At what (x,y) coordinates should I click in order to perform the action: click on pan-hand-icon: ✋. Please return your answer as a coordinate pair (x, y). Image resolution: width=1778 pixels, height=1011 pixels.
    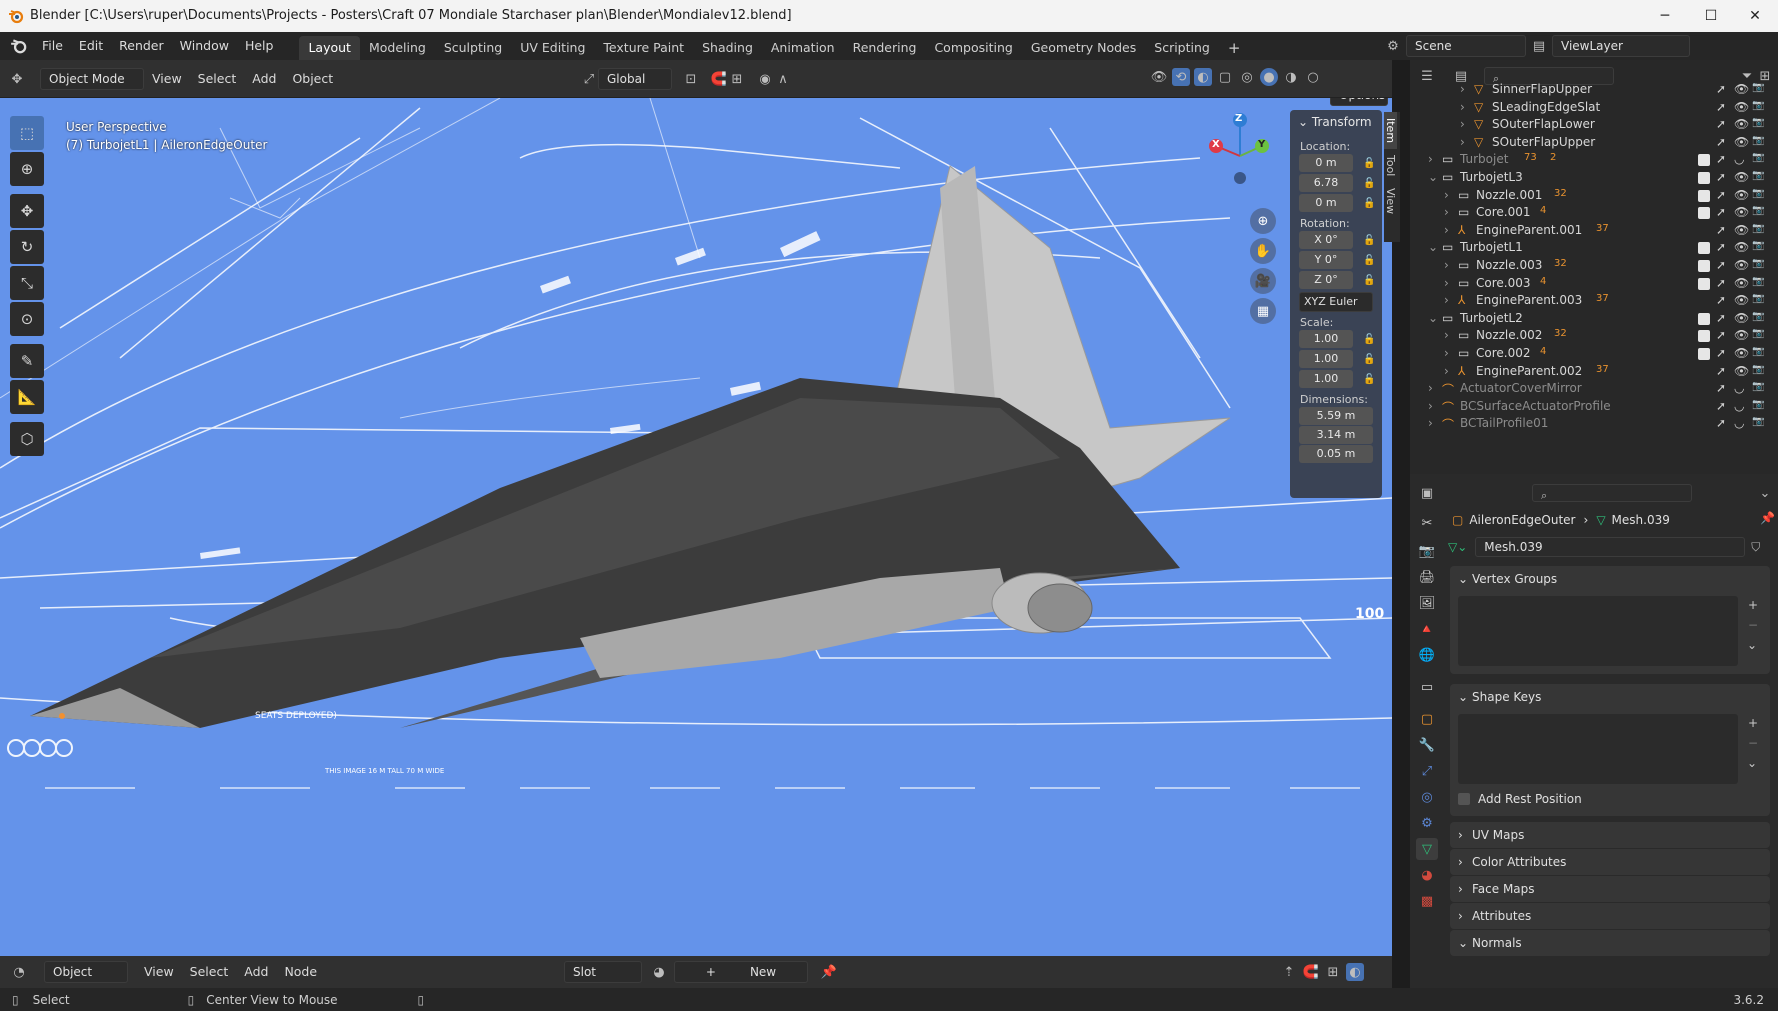
    Looking at the image, I should click on (1263, 251).